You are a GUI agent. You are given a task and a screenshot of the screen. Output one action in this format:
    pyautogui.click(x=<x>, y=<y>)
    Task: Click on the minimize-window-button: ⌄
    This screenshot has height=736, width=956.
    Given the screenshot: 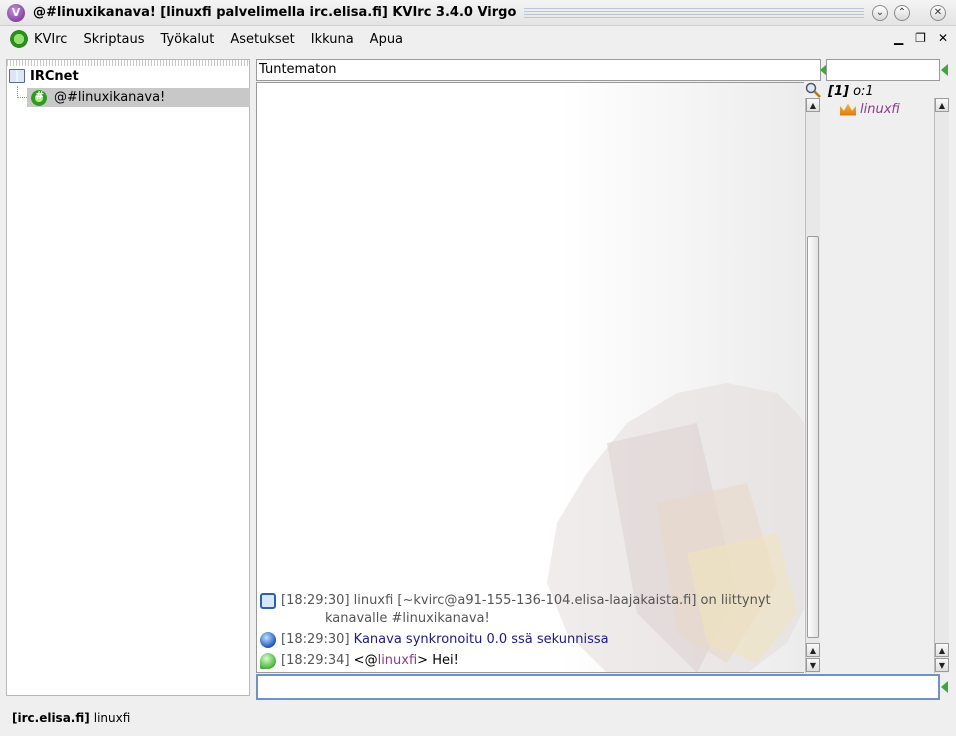 What is the action you would take?
    pyautogui.click(x=880, y=12)
    